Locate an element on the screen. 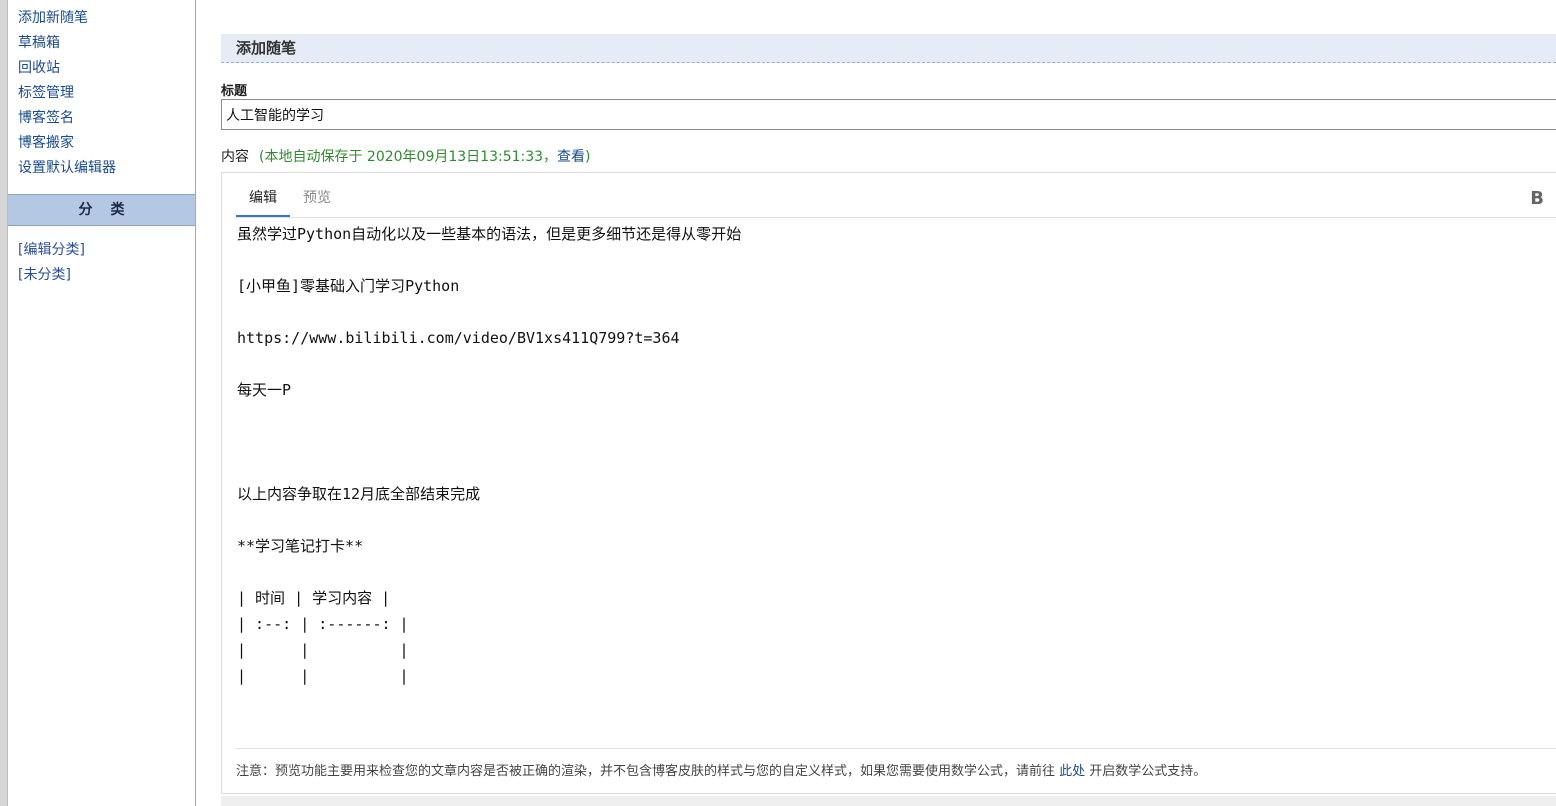  sidebar-item-blog-migration: 博客搬家 is located at coordinates (106, 143).